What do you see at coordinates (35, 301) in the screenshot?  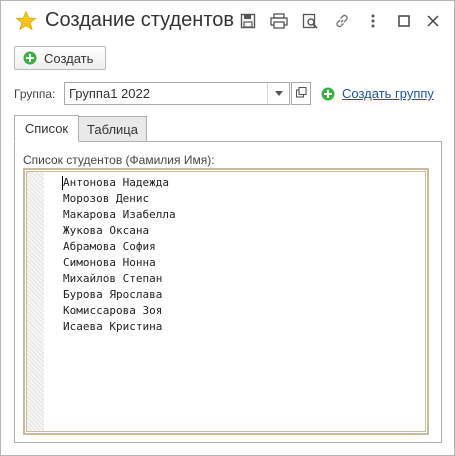 I see `text-gutter` at bounding box center [35, 301].